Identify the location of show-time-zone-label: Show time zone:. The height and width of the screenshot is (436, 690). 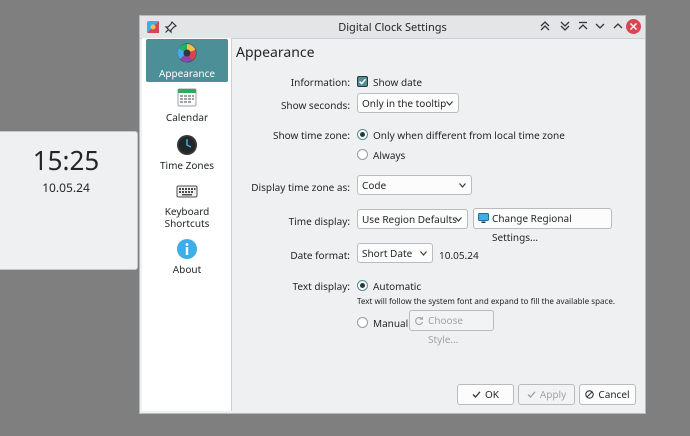
(311, 135).